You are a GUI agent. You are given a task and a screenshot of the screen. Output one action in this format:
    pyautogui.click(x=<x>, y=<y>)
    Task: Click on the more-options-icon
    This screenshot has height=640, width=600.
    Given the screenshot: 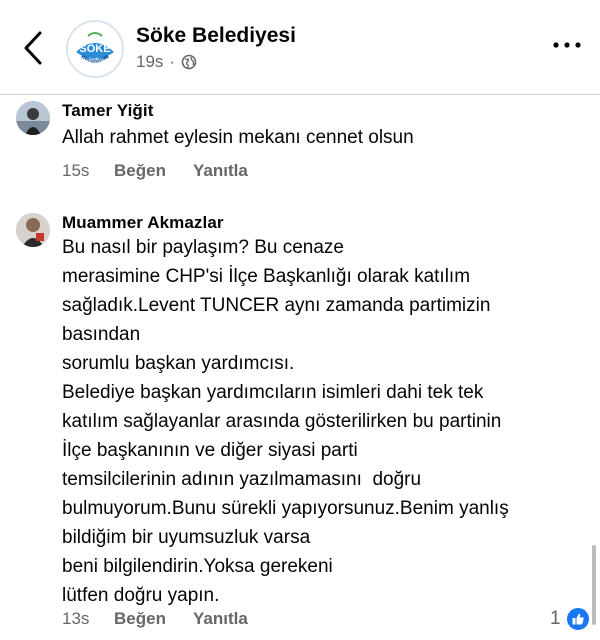 What is the action you would take?
    pyautogui.click(x=567, y=45)
    